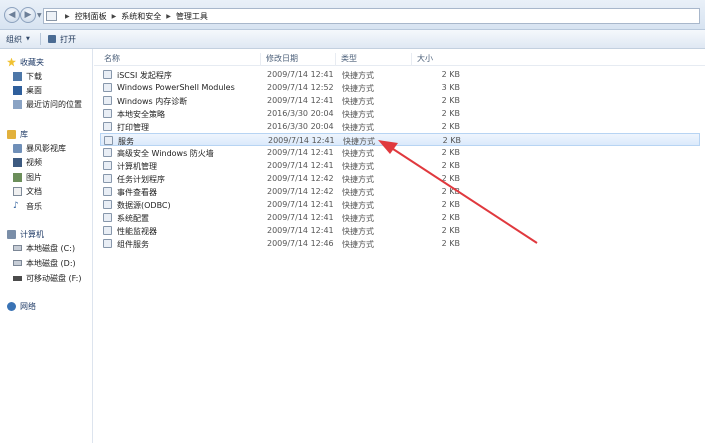 This screenshot has height=443, width=705. I want to click on desktop-icon, so click(17, 90).